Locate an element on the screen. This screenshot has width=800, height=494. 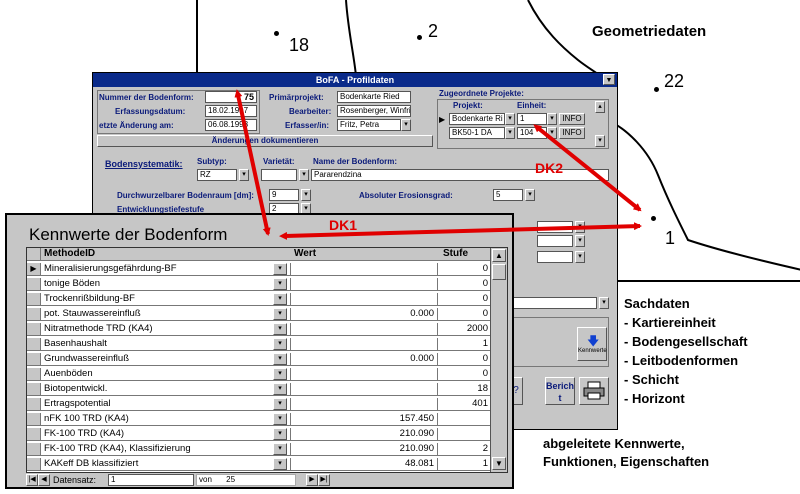
subtyp-field: RZ is located at coordinates (217, 175).